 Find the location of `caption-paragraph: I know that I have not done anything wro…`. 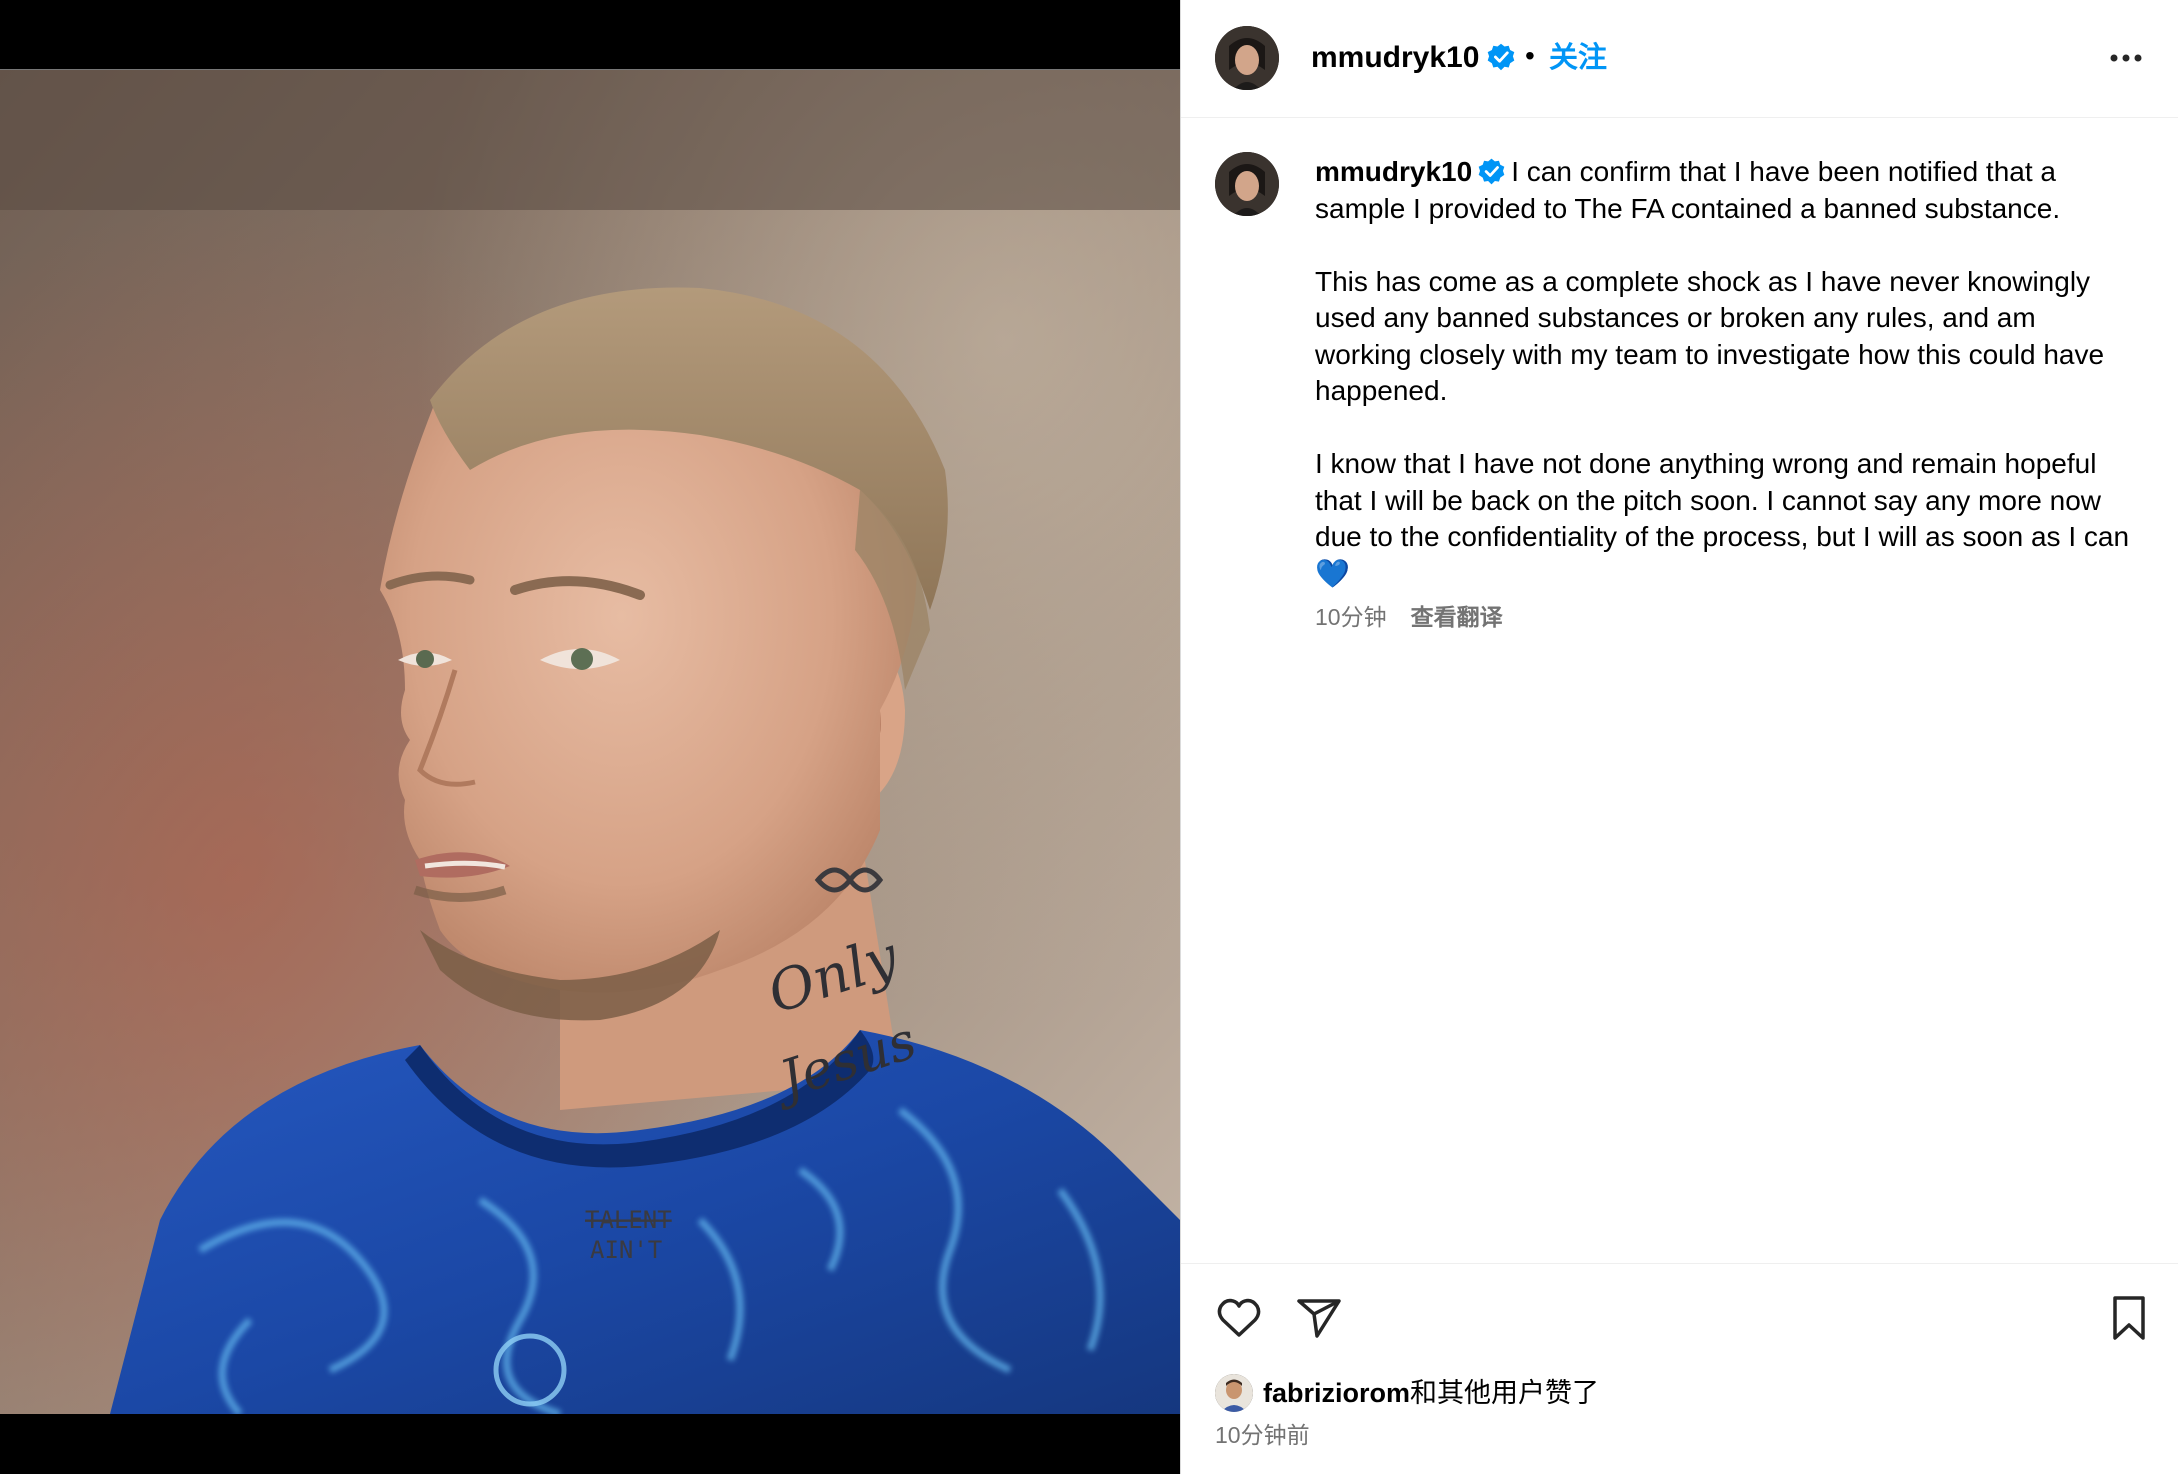

caption-paragraph: I know that I have not done anything wro… is located at coordinates (1722, 518).